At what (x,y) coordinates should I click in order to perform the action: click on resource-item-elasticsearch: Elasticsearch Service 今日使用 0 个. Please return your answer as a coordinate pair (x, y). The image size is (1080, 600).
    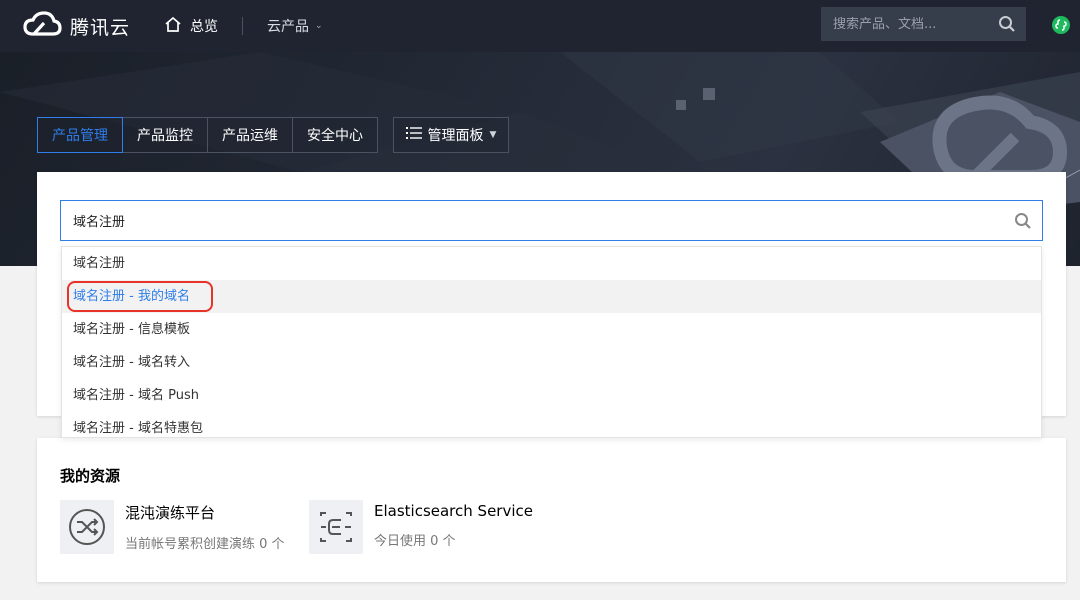
    Looking at the image, I should click on (421, 527).